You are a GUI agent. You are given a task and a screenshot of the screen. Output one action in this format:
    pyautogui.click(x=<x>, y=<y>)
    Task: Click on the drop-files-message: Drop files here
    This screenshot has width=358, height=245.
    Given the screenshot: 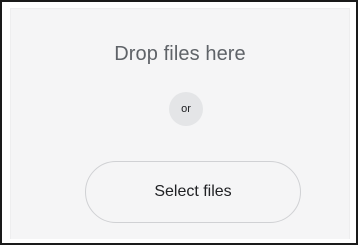 What is the action you would take?
    pyautogui.click(x=180, y=54)
    